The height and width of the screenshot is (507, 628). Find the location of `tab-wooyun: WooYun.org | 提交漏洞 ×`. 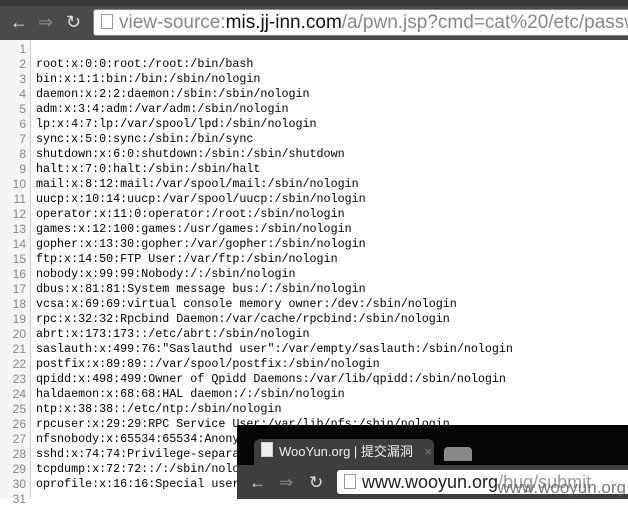

tab-wooyun: WooYun.org | 提交漏洞 × is located at coordinates (344, 452).